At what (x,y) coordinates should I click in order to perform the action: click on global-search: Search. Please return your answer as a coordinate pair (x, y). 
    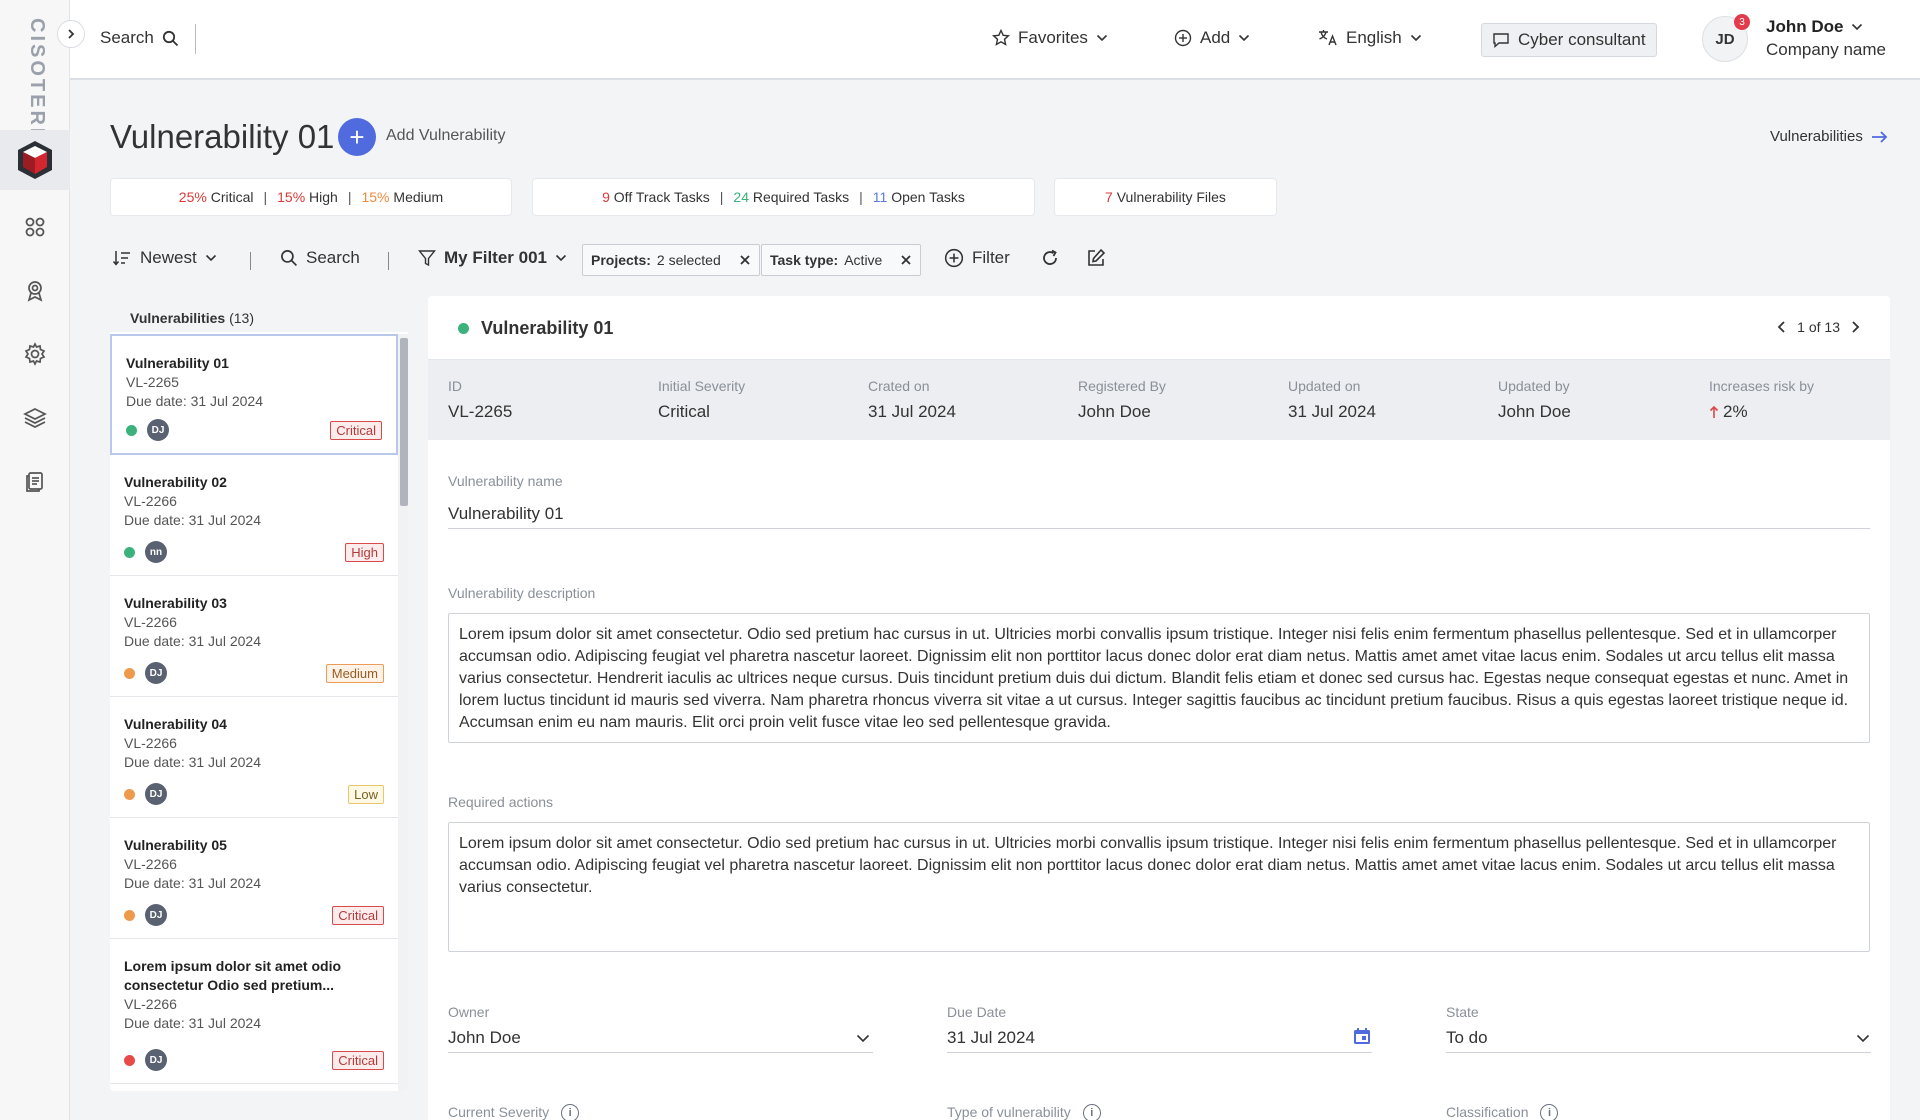
    Looking at the image, I should click on (139, 38).